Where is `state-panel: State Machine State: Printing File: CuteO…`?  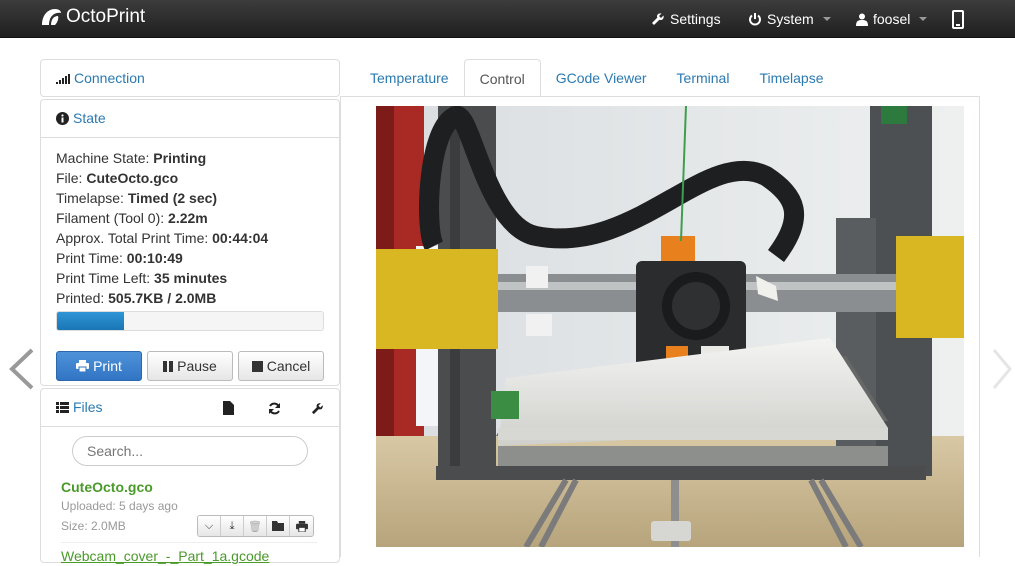 state-panel: State Machine State: Printing File: CuteO… is located at coordinates (190, 242).